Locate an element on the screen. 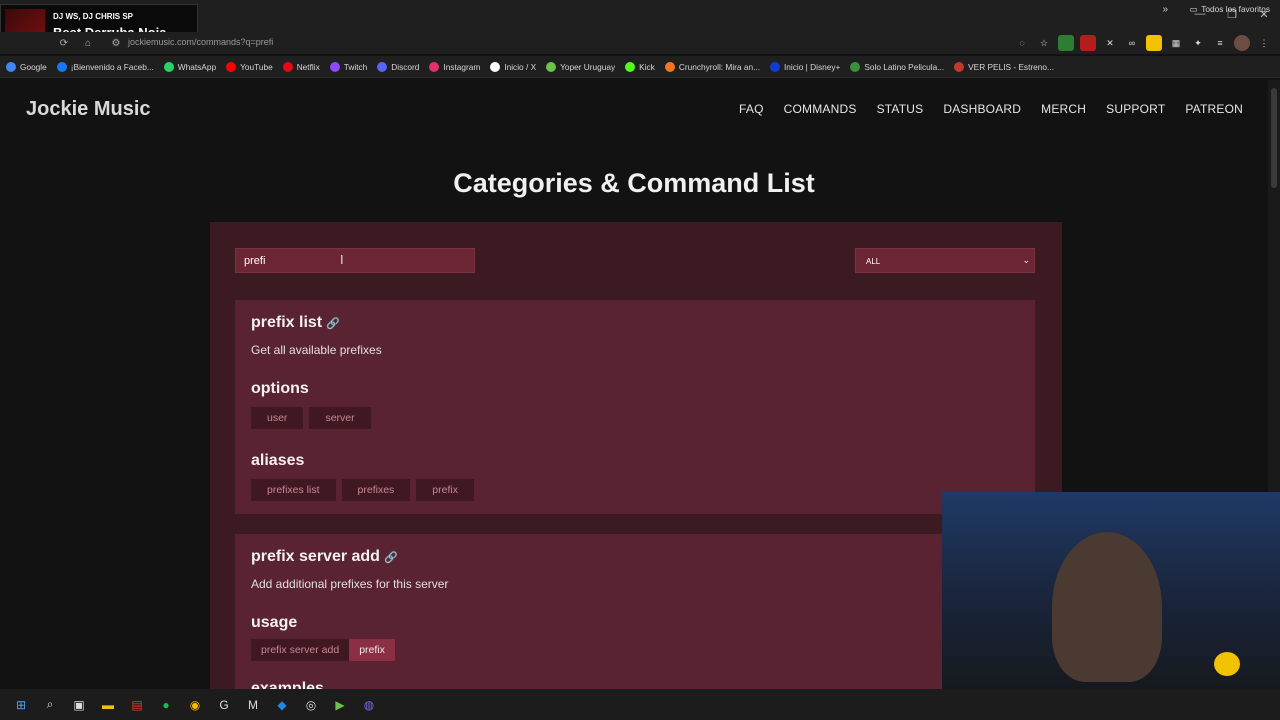  app-icon-red: ▤ is located at coordinates (137, 705).